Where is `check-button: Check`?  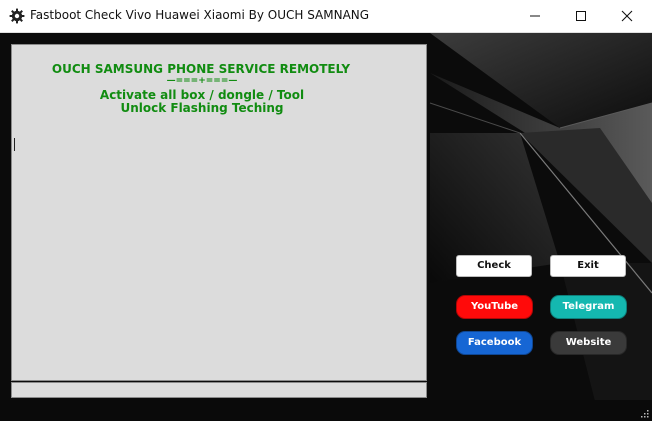
check-button: Check is located at coordinates (494, 266).